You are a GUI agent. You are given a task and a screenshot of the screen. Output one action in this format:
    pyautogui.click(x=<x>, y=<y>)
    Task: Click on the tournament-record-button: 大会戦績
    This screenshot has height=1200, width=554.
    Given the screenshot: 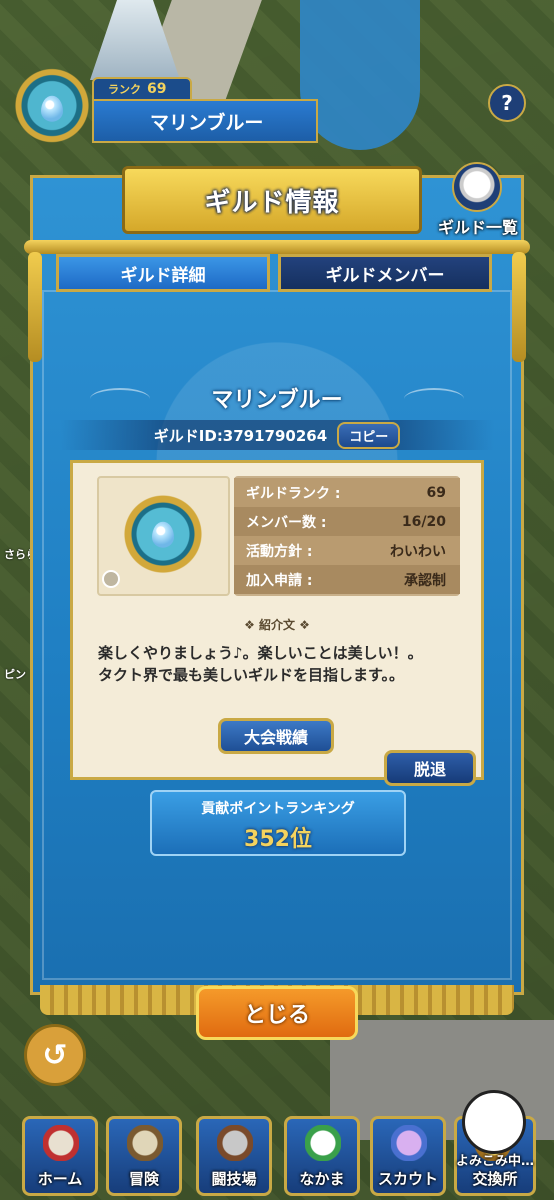 What is the action you would take?
    pyautogui.click(x=276, y=736)
    